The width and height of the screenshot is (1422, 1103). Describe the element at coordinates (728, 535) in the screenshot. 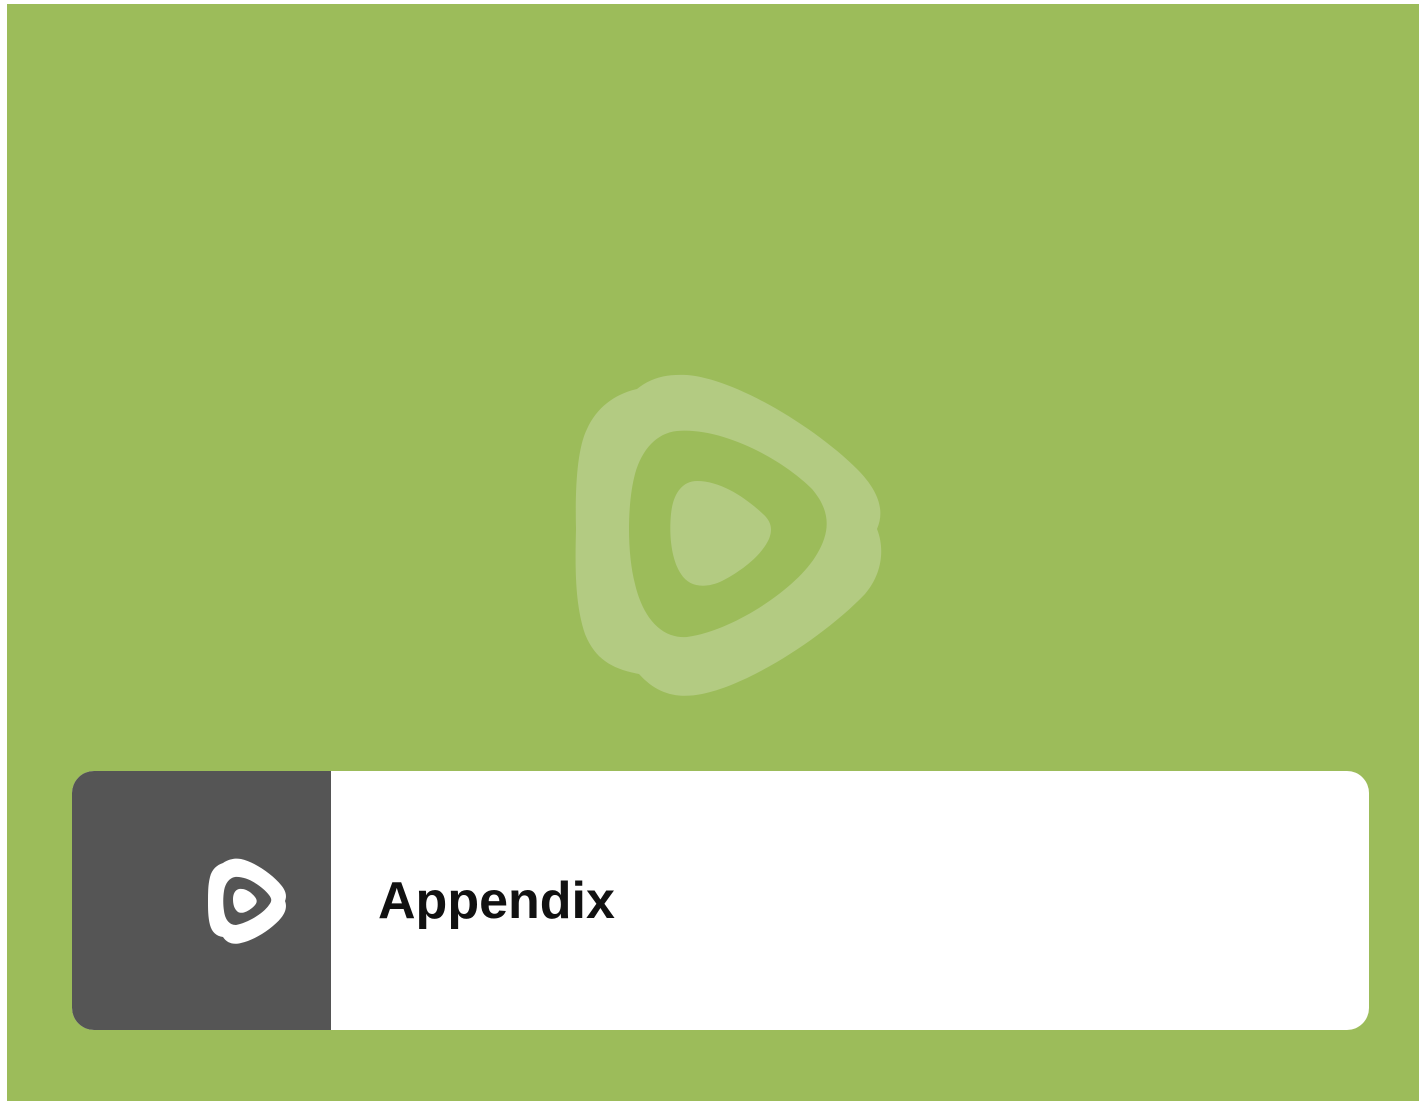

I see `play-logo-watermark-icon` at that location.